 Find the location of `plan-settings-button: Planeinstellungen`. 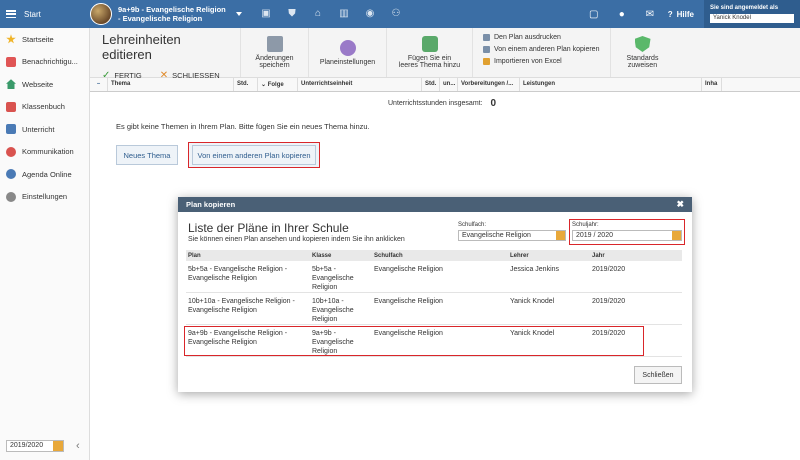

plan-settings-button: Planeinstellungen is located at coordinates (347, 52).